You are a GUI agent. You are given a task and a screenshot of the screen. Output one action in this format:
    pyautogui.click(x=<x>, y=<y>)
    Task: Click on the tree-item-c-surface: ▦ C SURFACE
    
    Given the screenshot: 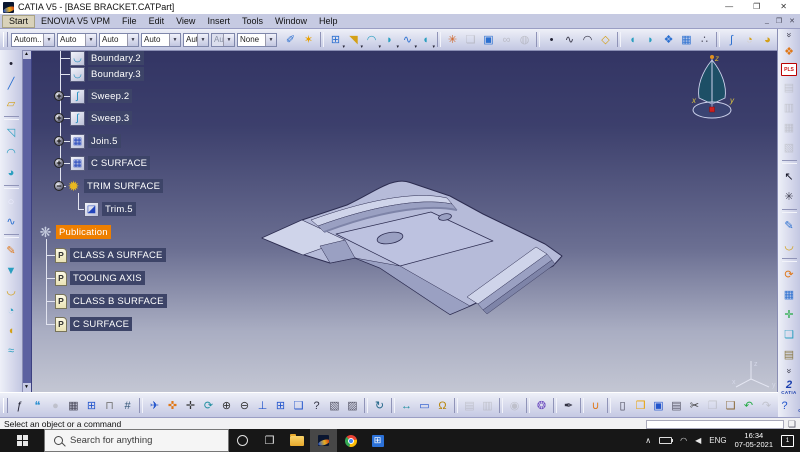 What is the action you would take?
    pyautogui.click(x=110, y=163)
    